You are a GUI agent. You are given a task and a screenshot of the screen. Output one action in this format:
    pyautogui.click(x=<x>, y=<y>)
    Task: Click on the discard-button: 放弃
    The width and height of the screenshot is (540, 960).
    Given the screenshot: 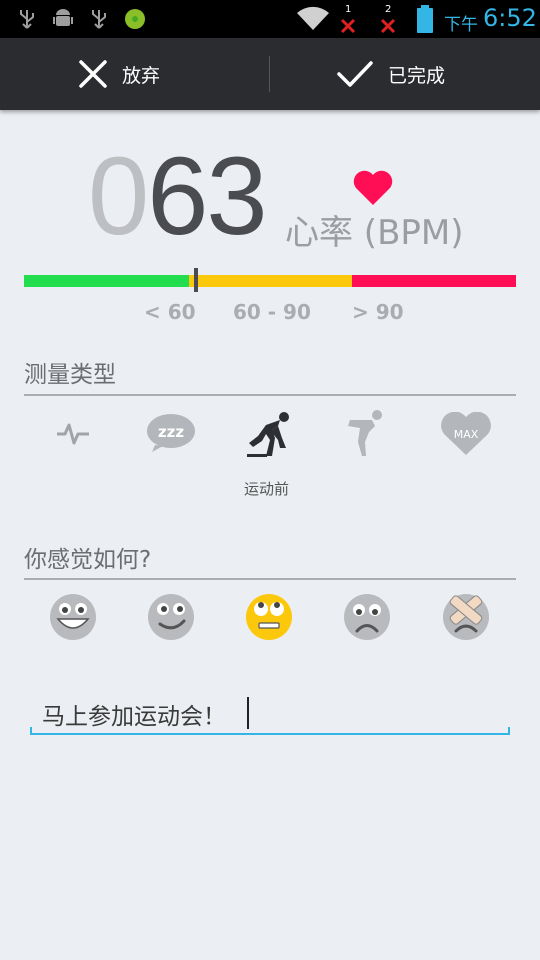 What is the action you would take?
    pyautogui.click(x=134, y=74)
    